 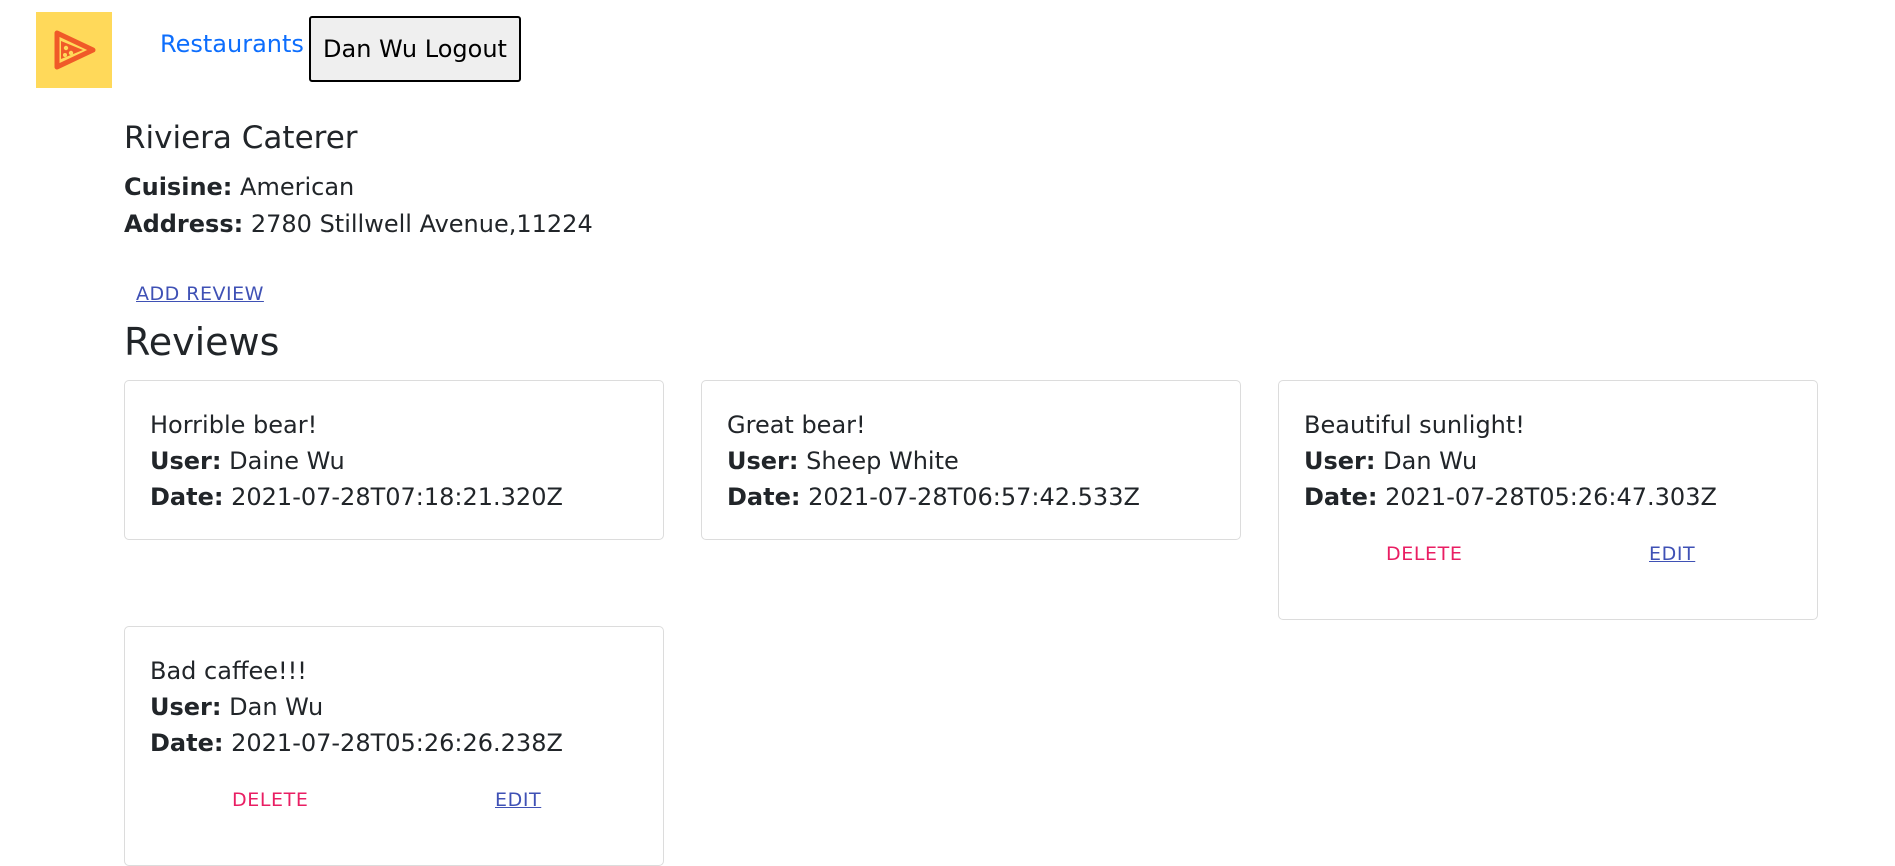 I want to click on review-date-line: Date: 2021-07-28T06:57:42.533Z, so click(x=971, y=497).